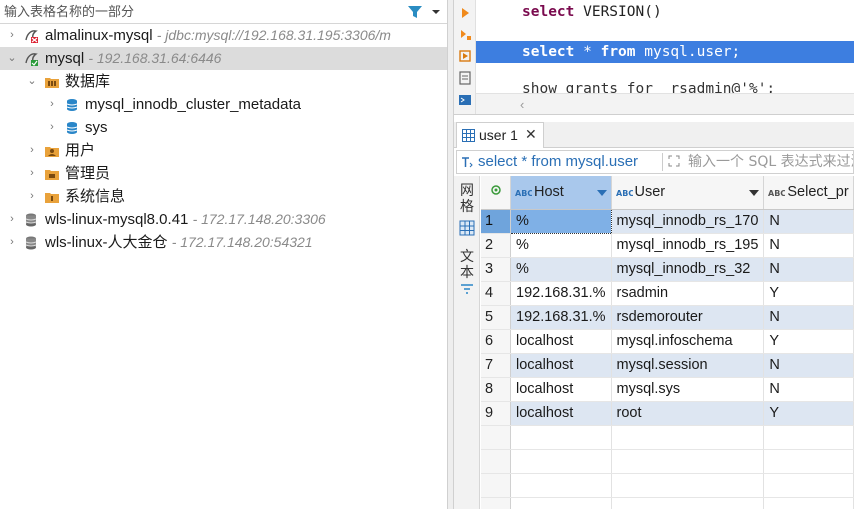 The width and height of the screenshot is (854, 509). I want to click on grid-view-toggle: 网格, so click(467, 198).